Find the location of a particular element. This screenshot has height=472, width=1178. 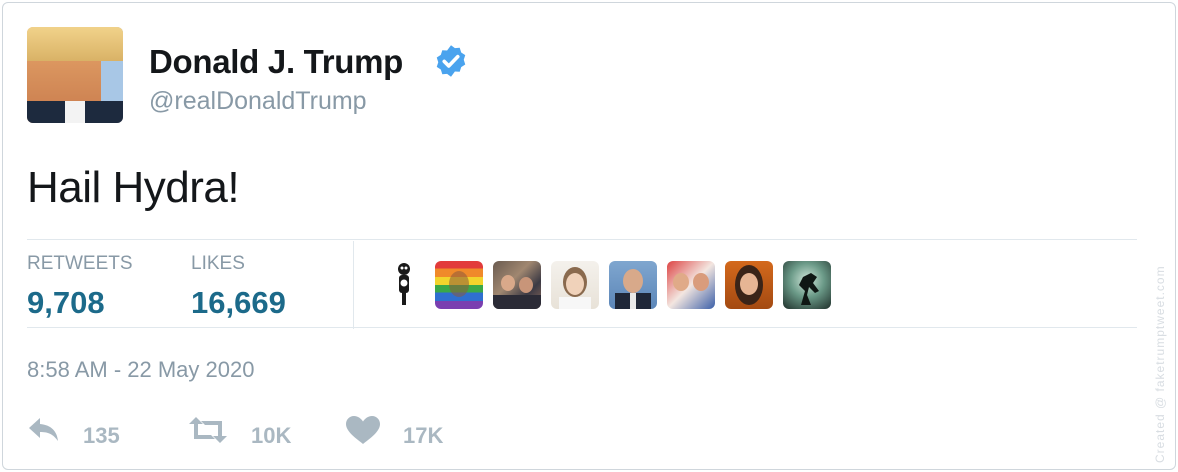

avatar-shirt is located at coordinates (75, 112).